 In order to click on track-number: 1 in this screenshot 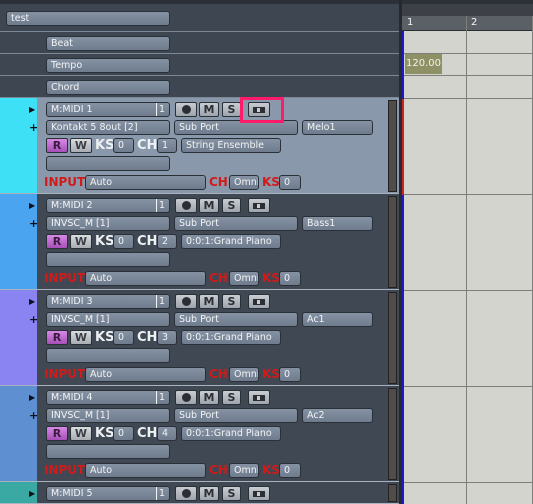, I will do `click(160, 109)`.